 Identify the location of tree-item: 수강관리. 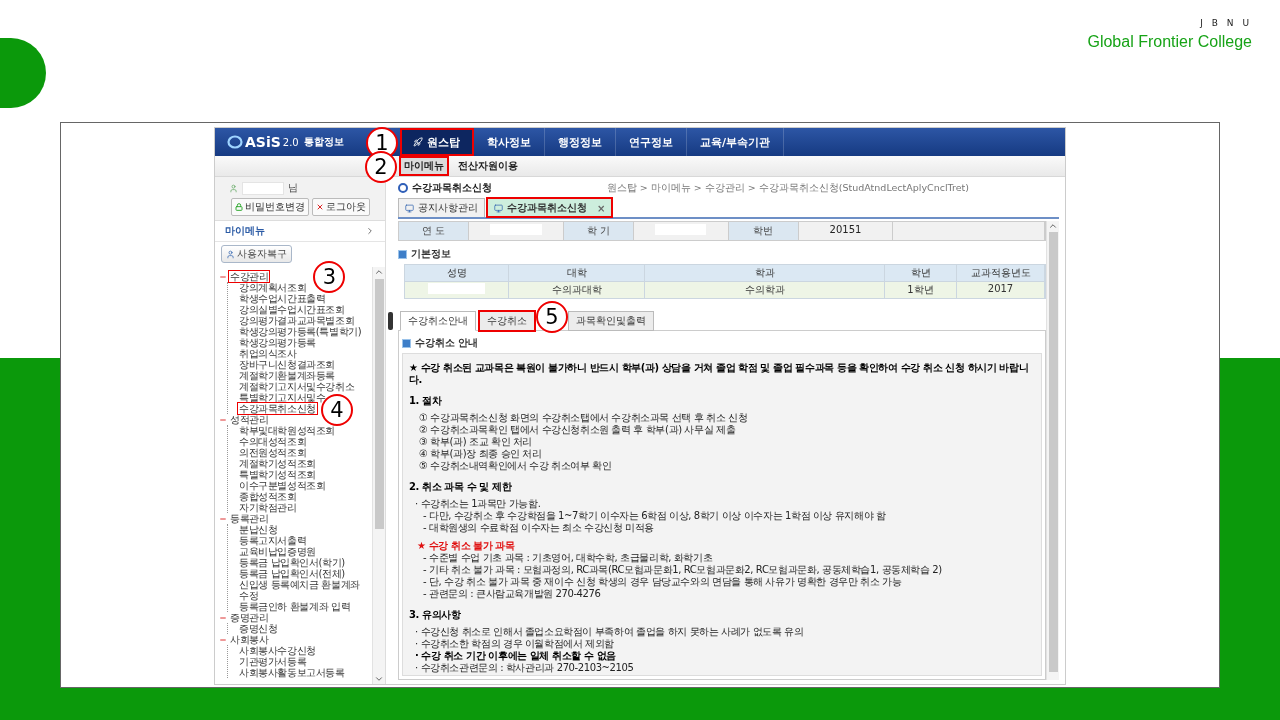
(249, 276).